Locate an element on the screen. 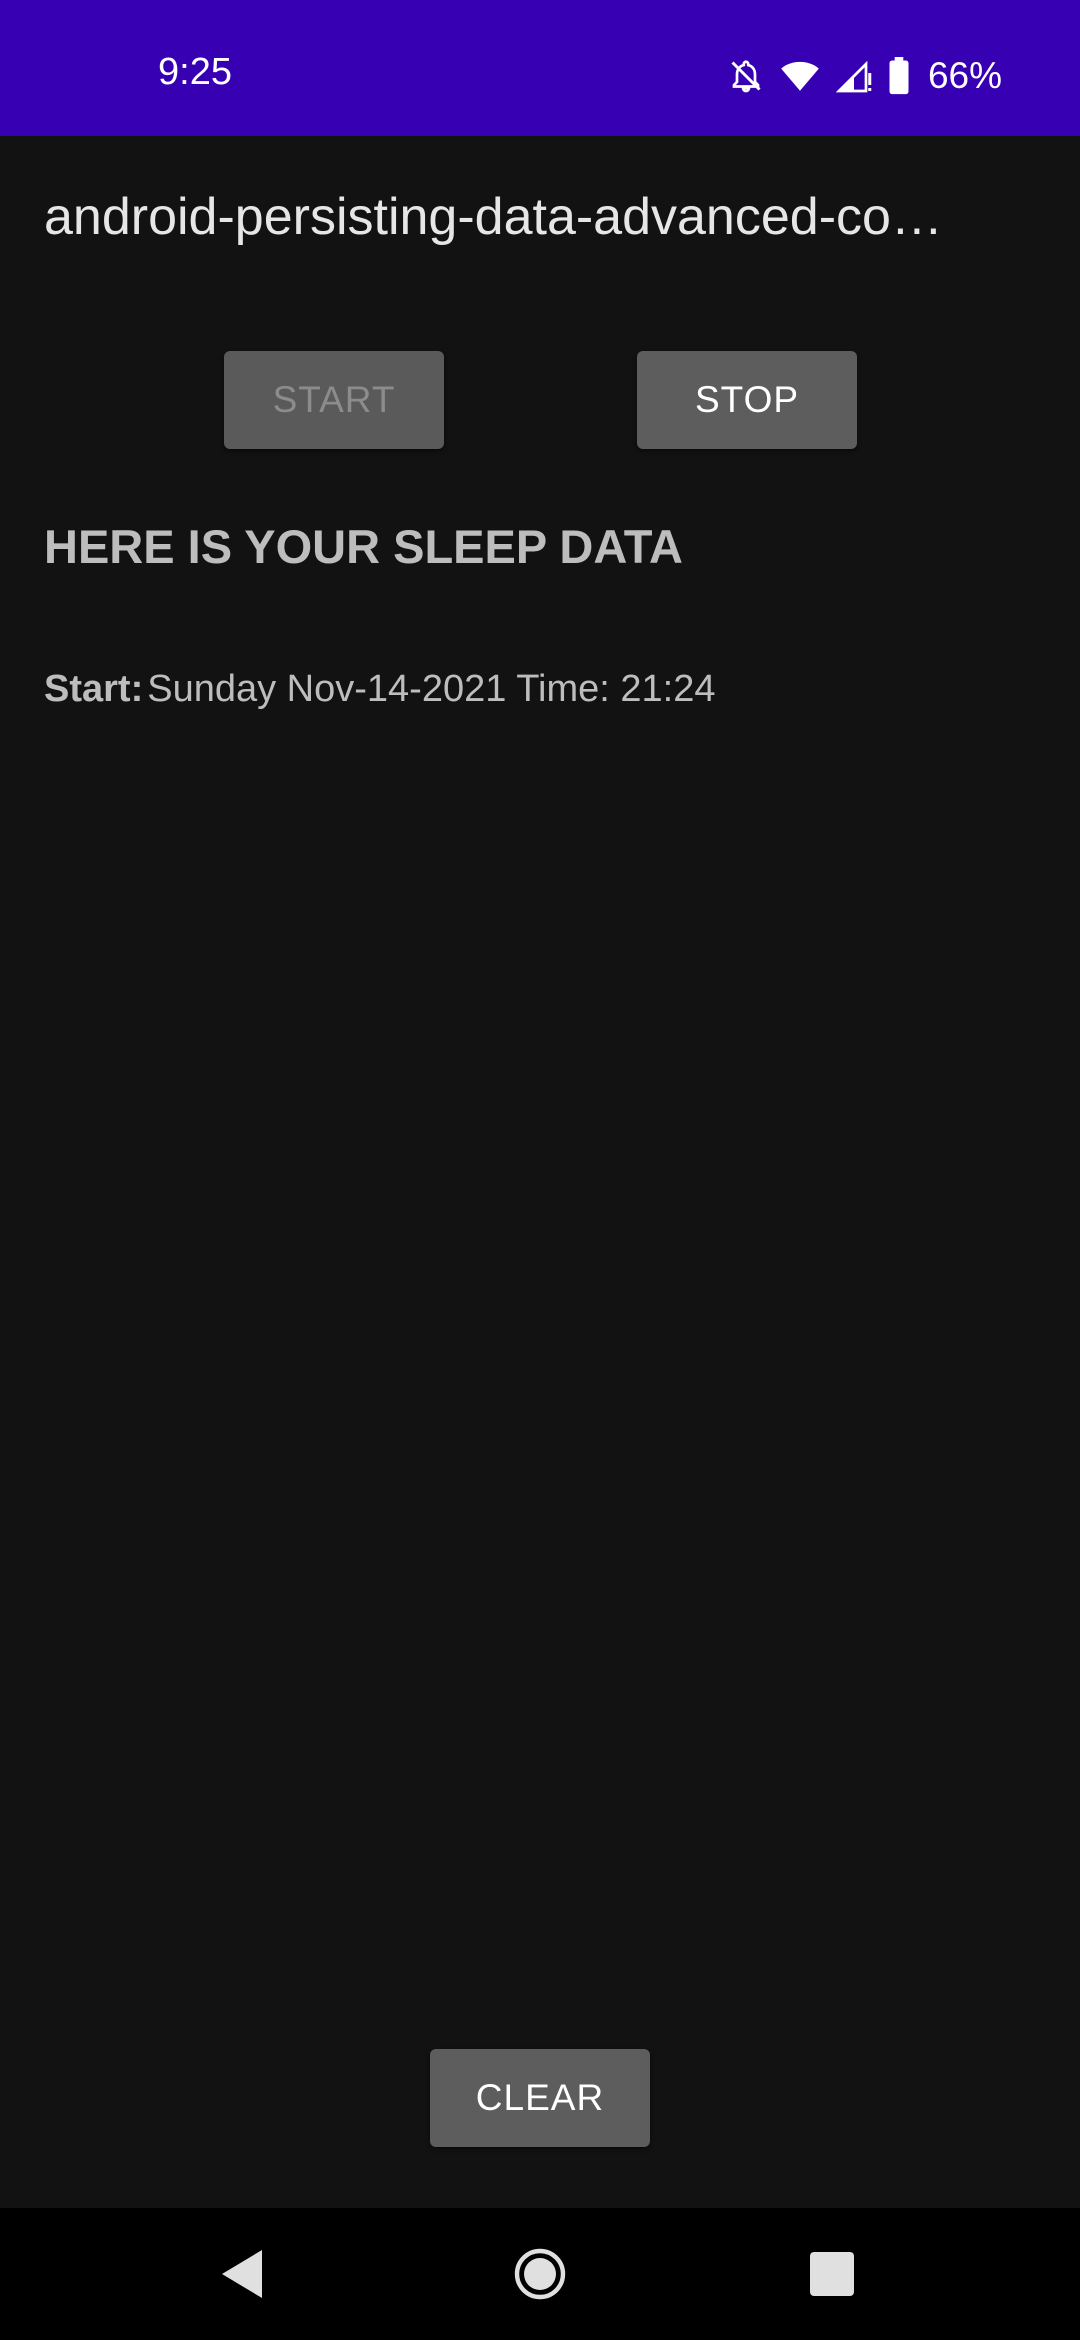  sleep-entry-label: Start: is located at coordinates (94, 689).